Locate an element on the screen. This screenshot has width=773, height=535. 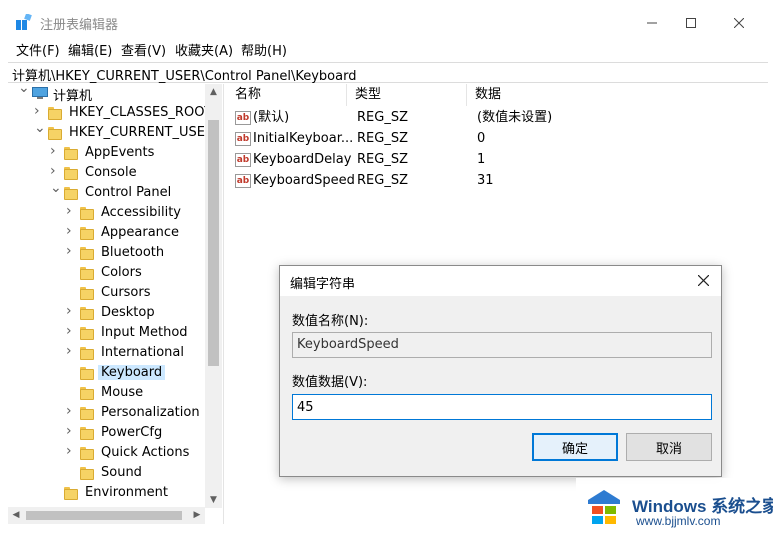
cell-name: KeyboardDelay is located at coordinates (302, 159).